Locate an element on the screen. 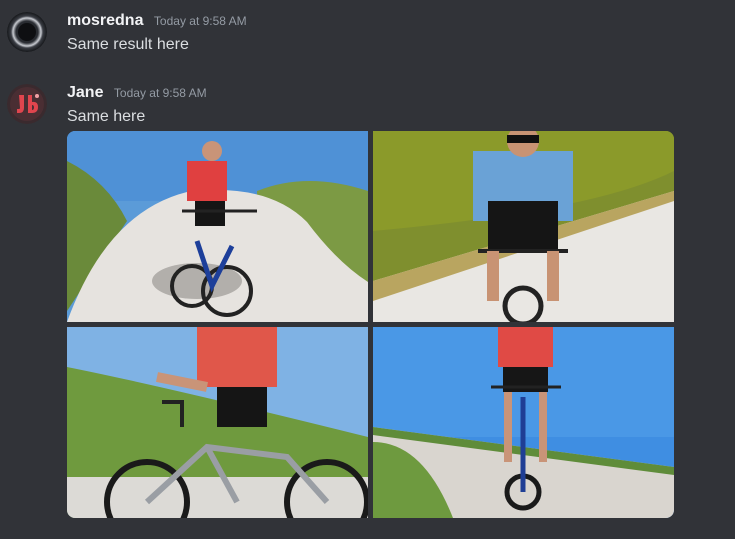 This screenshot has height=539, width=735. message-header: Jane Today at 9:58 AM is located at coordinates (137, 93).